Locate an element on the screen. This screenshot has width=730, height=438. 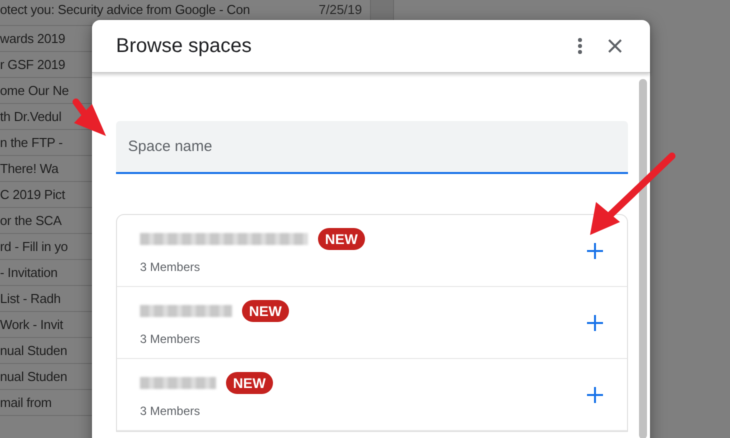
search-field: Space name is located at coordinates (372, 147).